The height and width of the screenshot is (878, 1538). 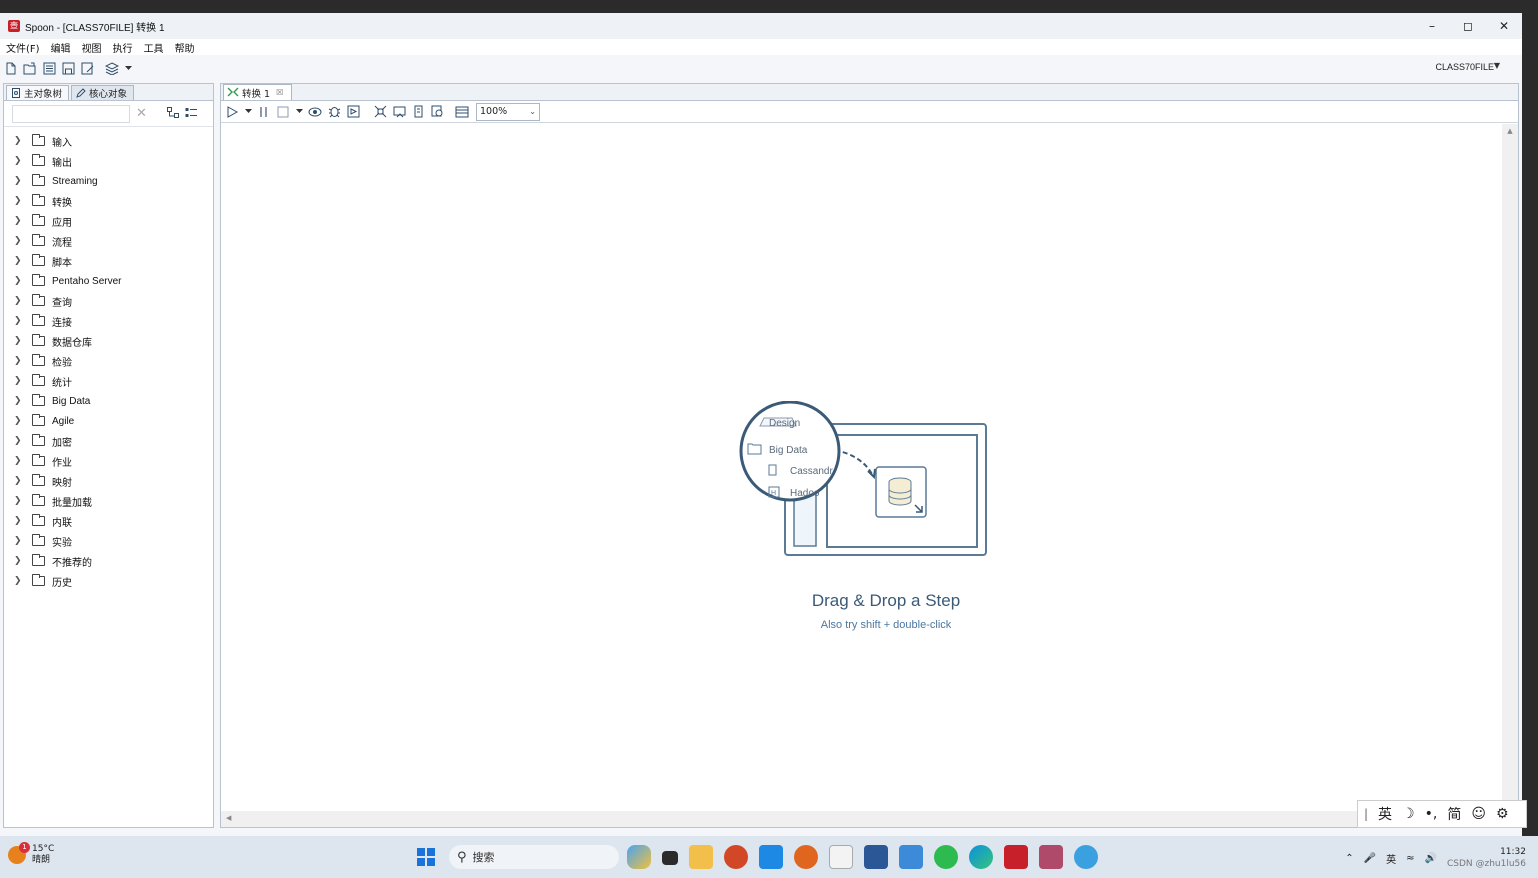 What do you see at coordinates (87, 68) in the screenshot?
I see `save-as-icon` at bounding box center [87, 68].